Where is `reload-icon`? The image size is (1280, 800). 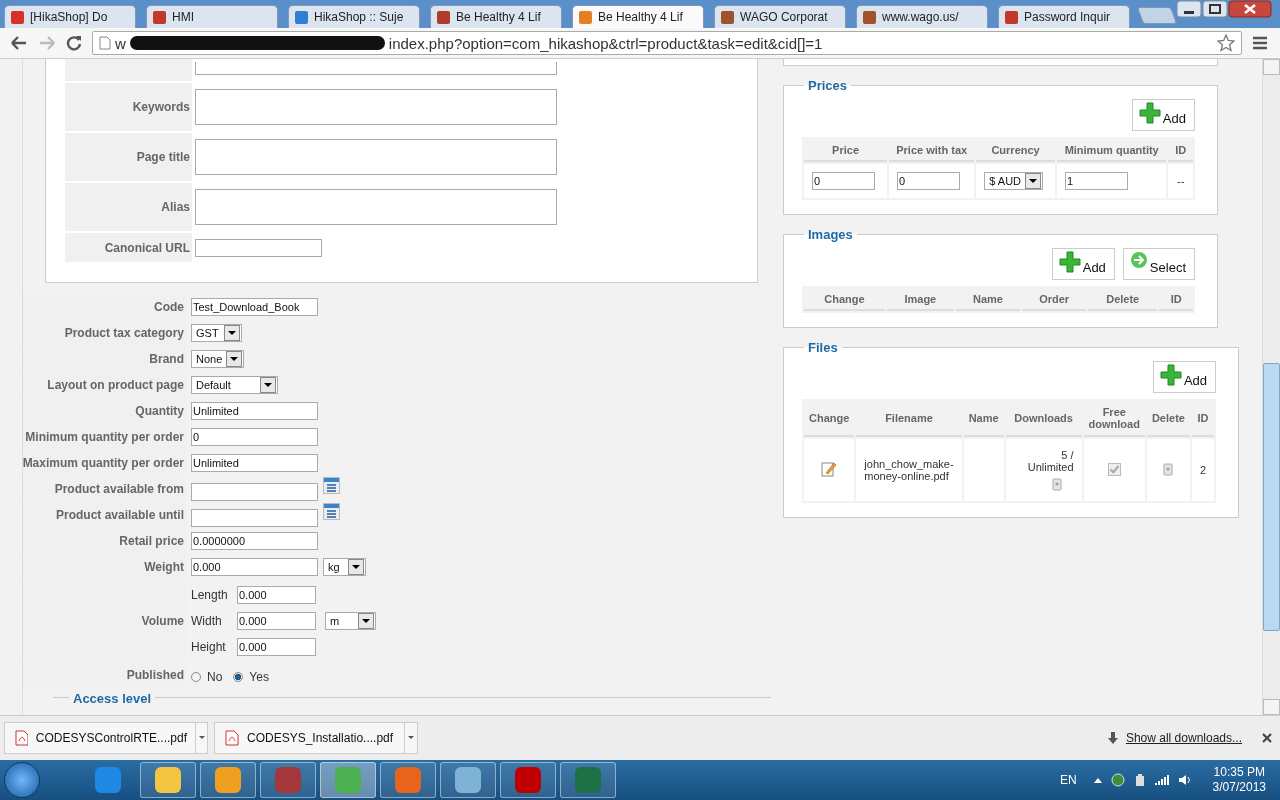 reload-icon is located at coordinates (74, 43).